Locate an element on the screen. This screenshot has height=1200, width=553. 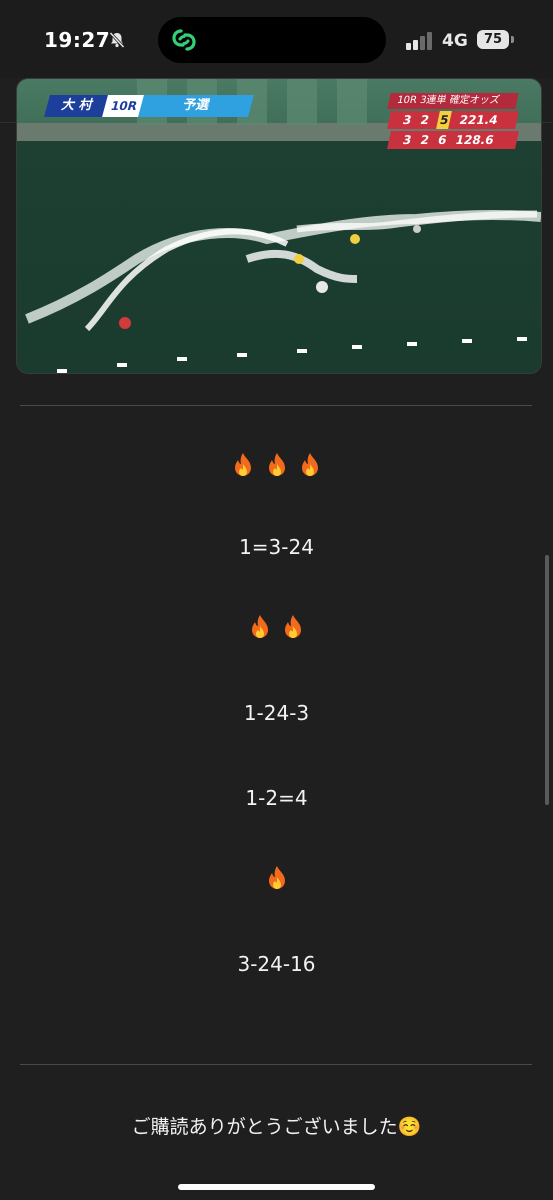
home-indicator is located at coordinates (276, 1187).